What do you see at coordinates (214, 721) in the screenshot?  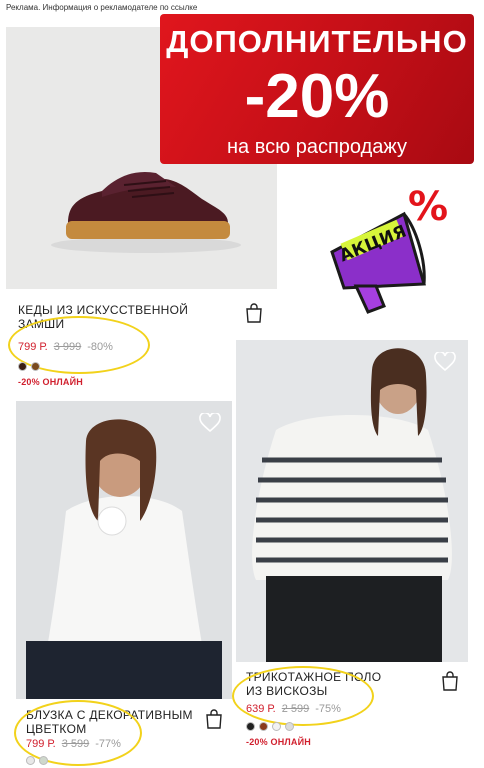 I see `product-2-add-to-bag-icon` at bounding box center [214, 721].